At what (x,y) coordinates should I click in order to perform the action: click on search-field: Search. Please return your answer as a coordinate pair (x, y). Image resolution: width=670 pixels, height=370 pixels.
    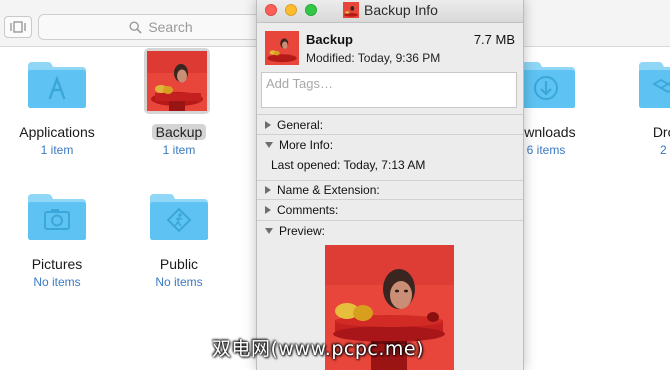
    Looking at the image, I should click on (161, 27).